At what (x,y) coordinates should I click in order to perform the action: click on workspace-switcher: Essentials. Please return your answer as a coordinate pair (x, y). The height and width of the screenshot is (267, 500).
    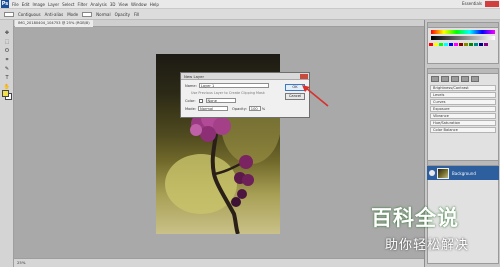
    Looking at the image, I should click on (472, 3).